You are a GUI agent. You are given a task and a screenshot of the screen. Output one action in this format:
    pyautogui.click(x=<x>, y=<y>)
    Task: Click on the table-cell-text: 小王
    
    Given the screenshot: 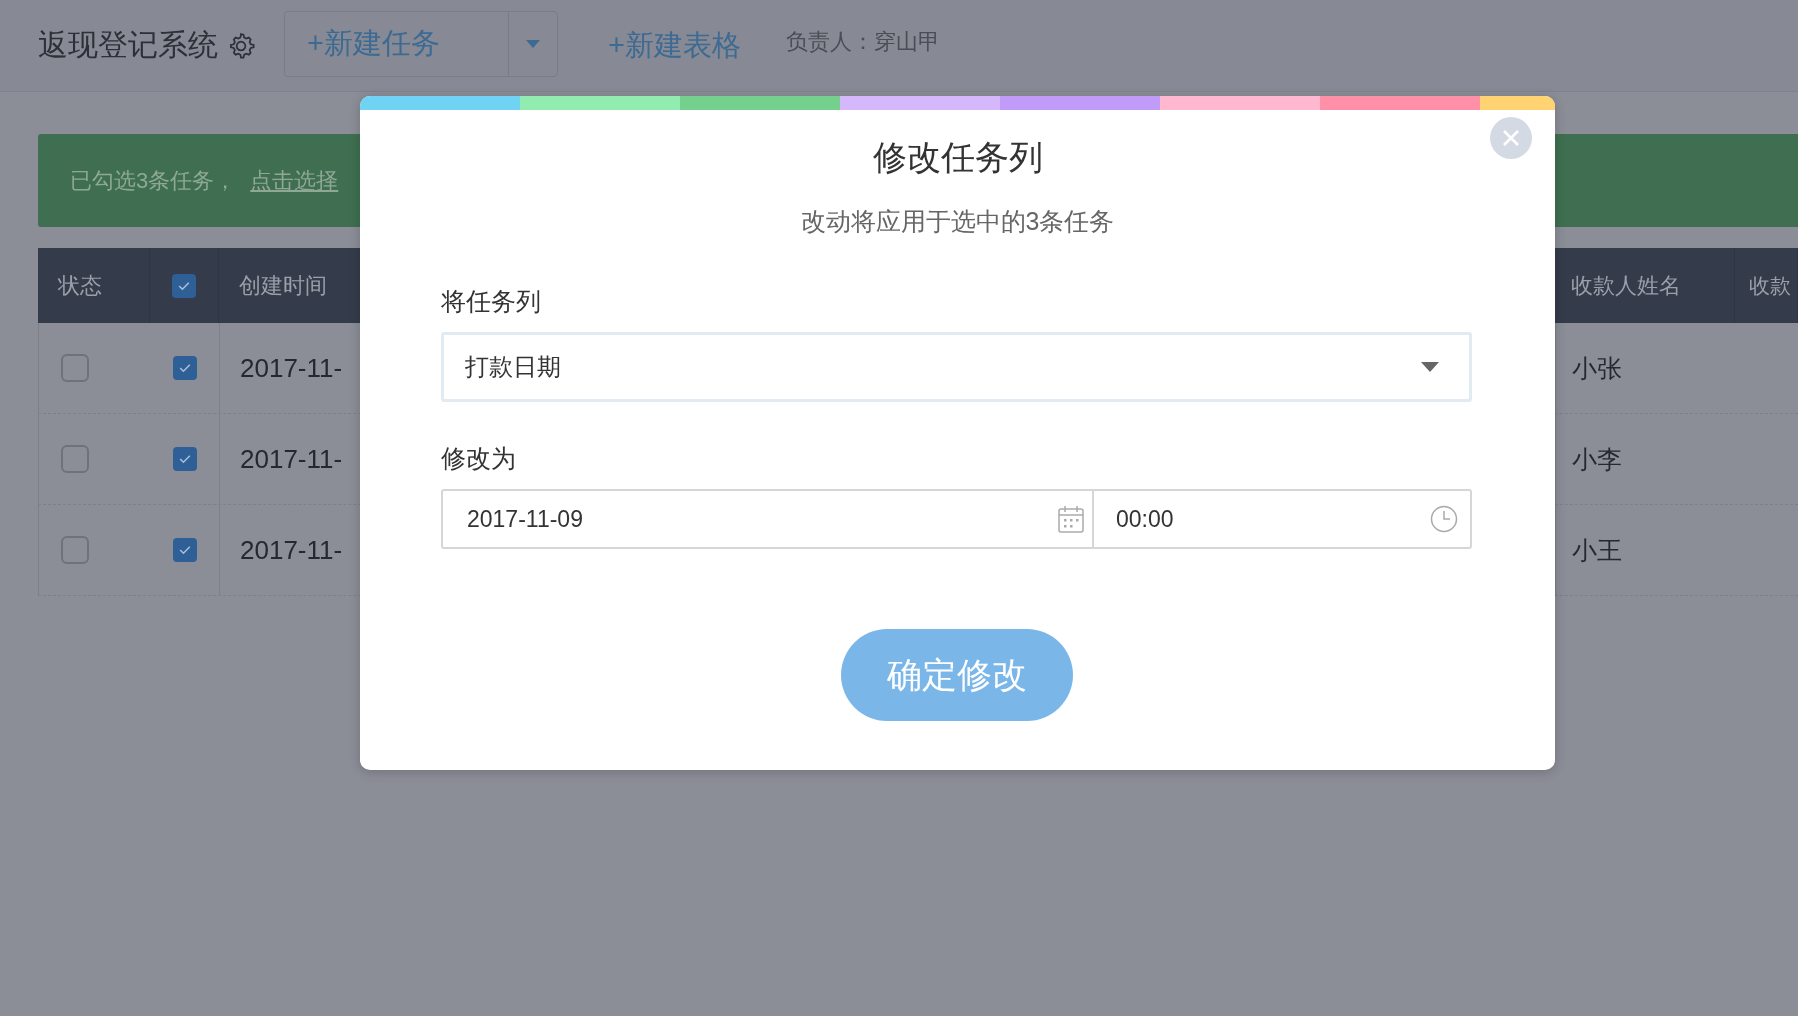 What is the action you would take?
    pyautogui.click(x=1597, y=550)
    